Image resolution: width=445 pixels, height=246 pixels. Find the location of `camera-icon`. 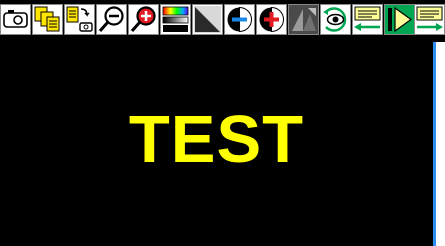

camera-icon is located at coordinates (15, 19).